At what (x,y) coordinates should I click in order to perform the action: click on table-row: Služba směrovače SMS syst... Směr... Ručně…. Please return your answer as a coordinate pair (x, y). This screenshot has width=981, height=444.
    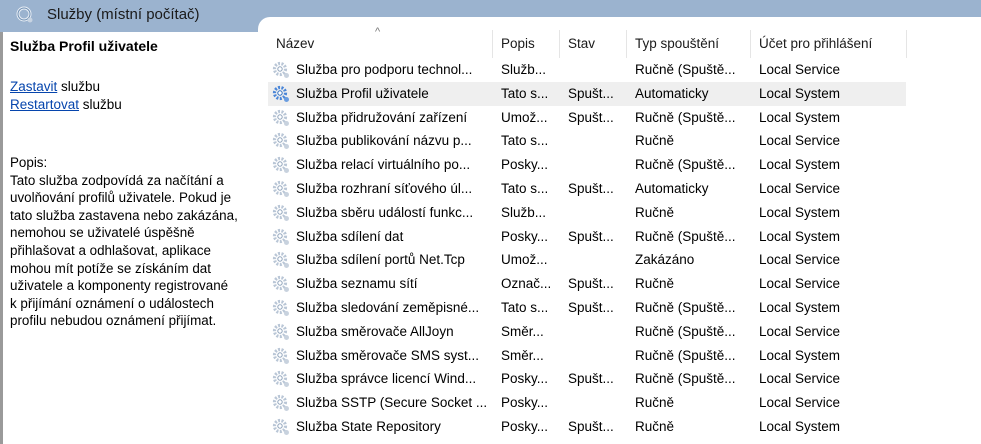
    Looking at the image, I should click on (624, 356).